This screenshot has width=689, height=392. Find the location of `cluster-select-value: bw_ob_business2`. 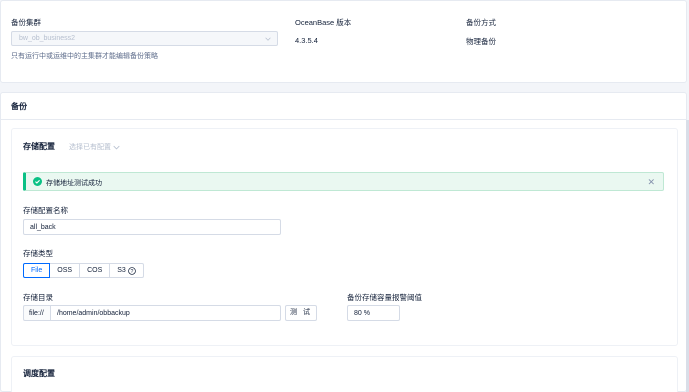

cluster-select-value: bw_ob_business2 is located at coordinates (47, 38).